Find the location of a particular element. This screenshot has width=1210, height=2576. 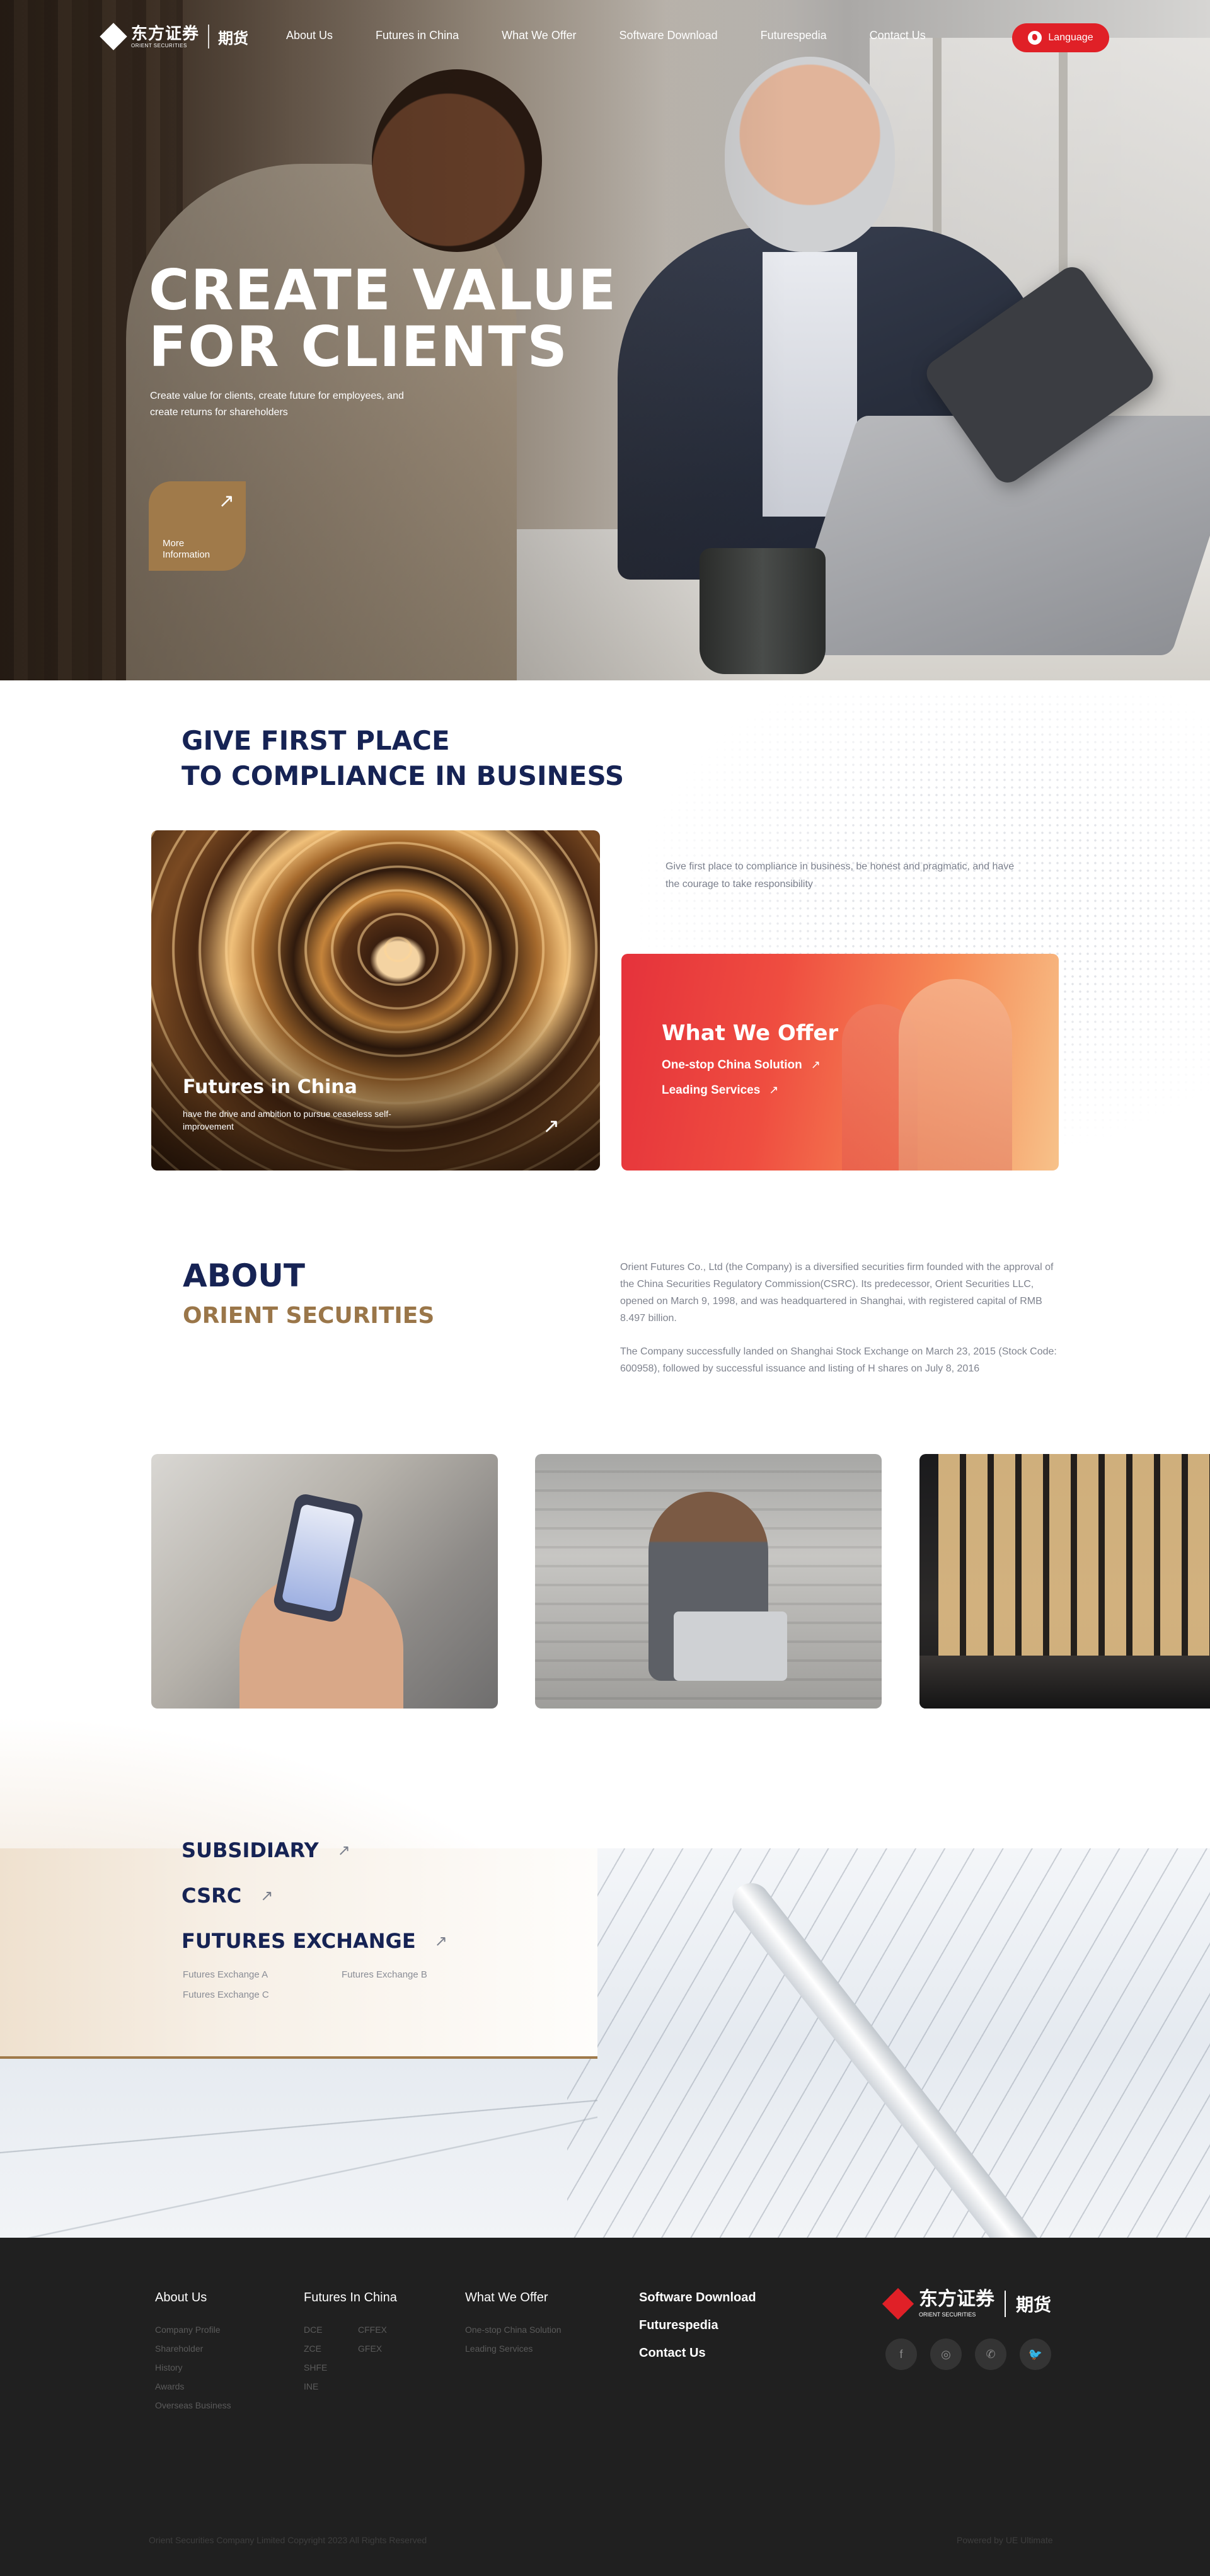

photo-laptop is located at coordinates (730, 1646).